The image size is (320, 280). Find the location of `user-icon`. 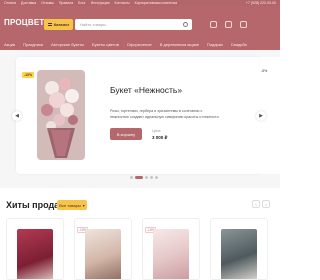

user-icon is located at coordinates (213, 24).